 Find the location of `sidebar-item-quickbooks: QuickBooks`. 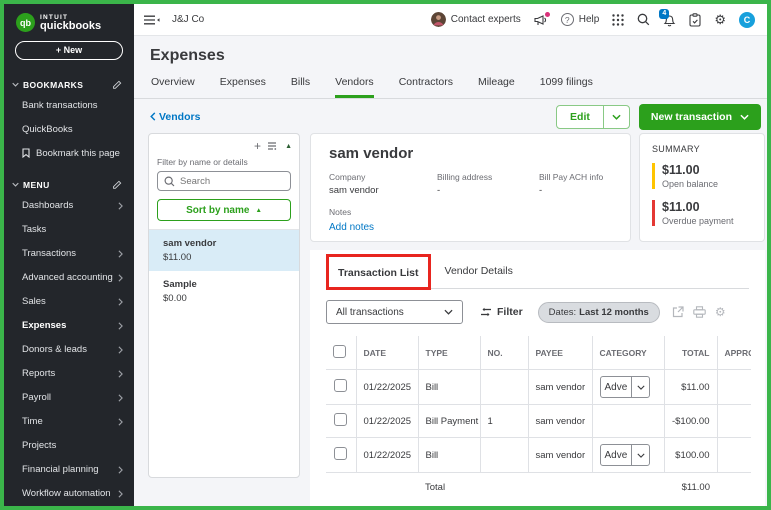

sidebar-item-quickbooks: QuickBooks is located at coordinates (69, 129).